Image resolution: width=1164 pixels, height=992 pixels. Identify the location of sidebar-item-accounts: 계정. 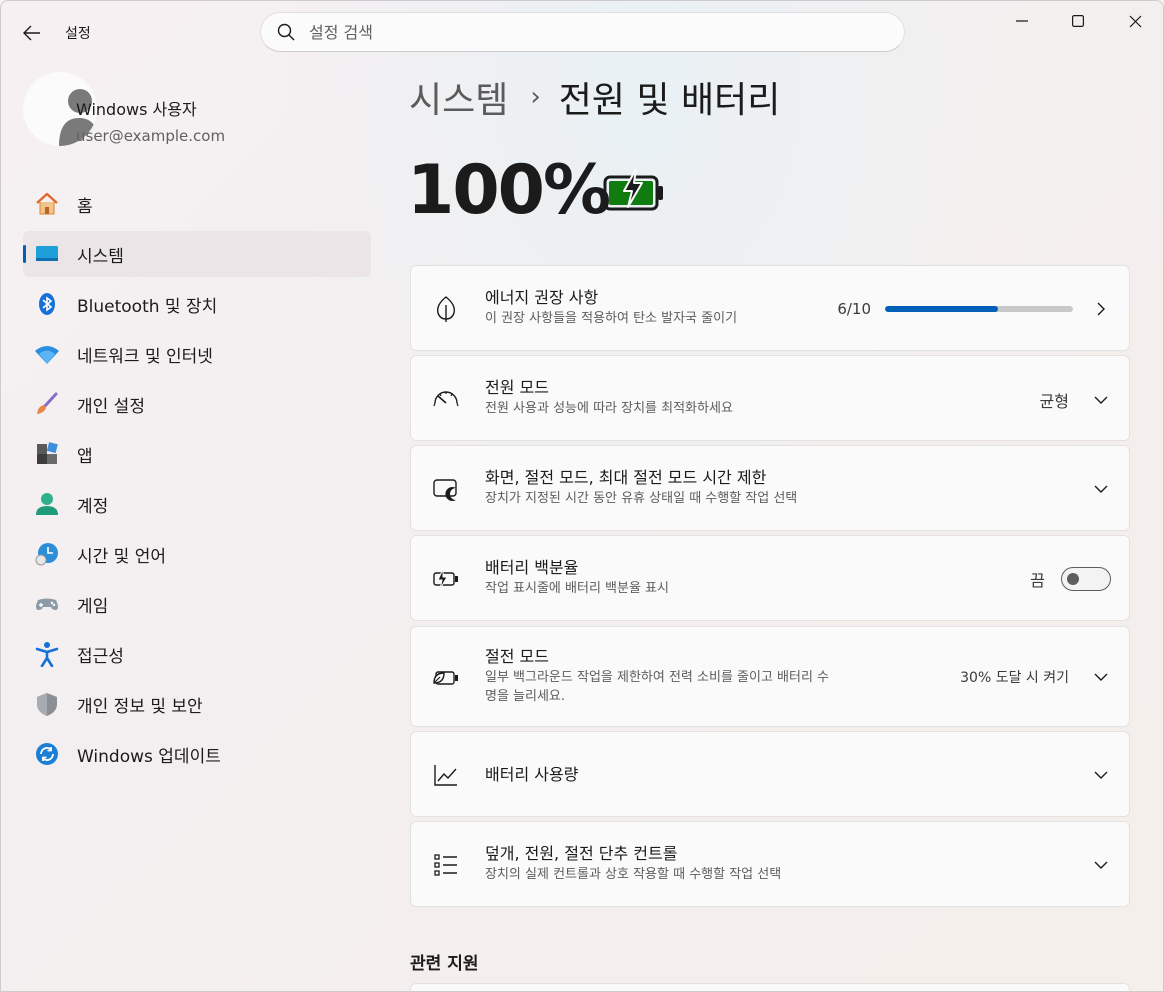
(197, 504).